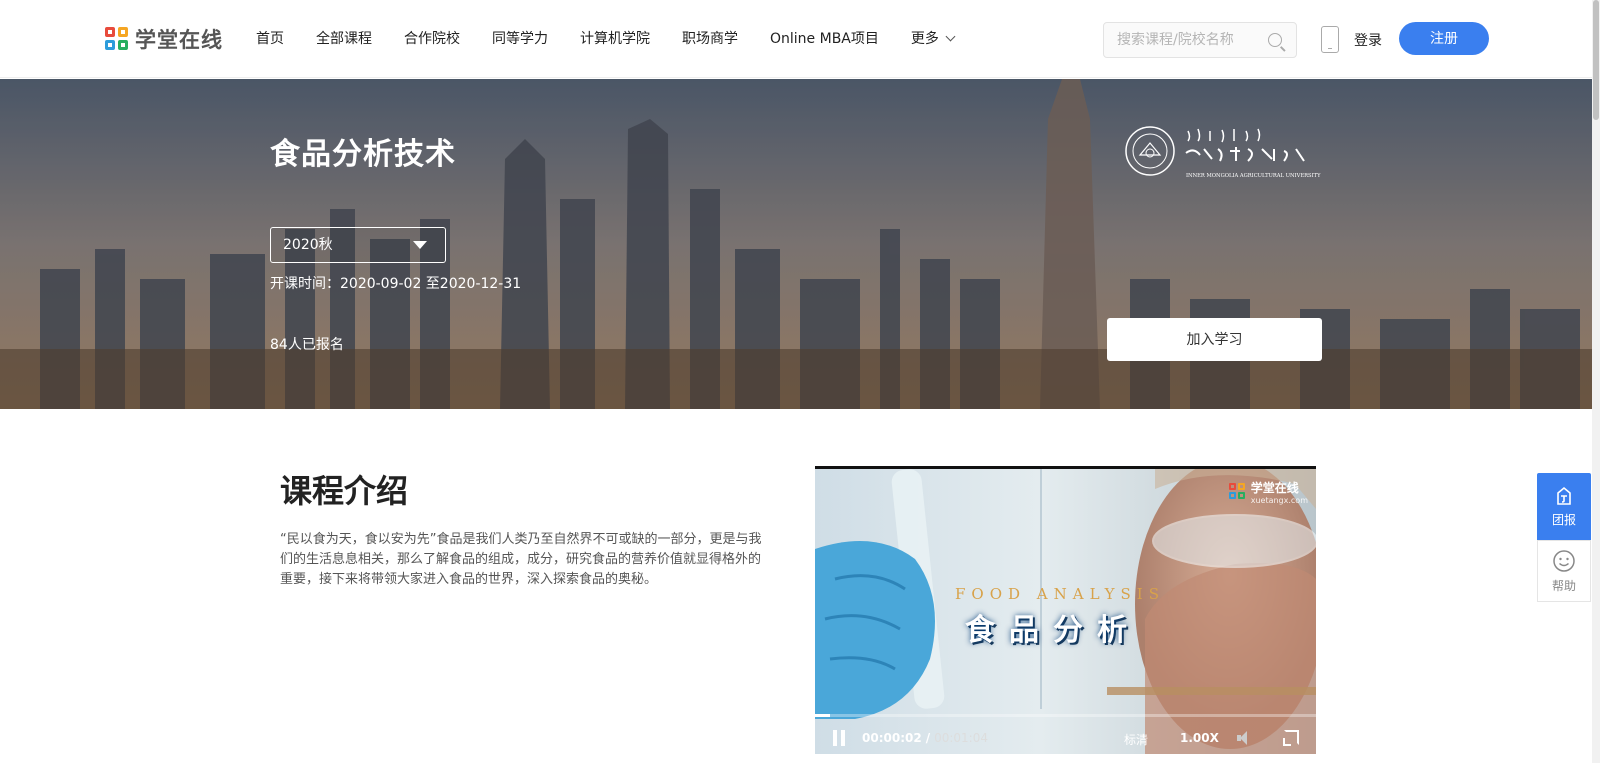  Describe the element at coordinates (1368, 40) in the screenshot. I see `login-link: 登录` at that location.